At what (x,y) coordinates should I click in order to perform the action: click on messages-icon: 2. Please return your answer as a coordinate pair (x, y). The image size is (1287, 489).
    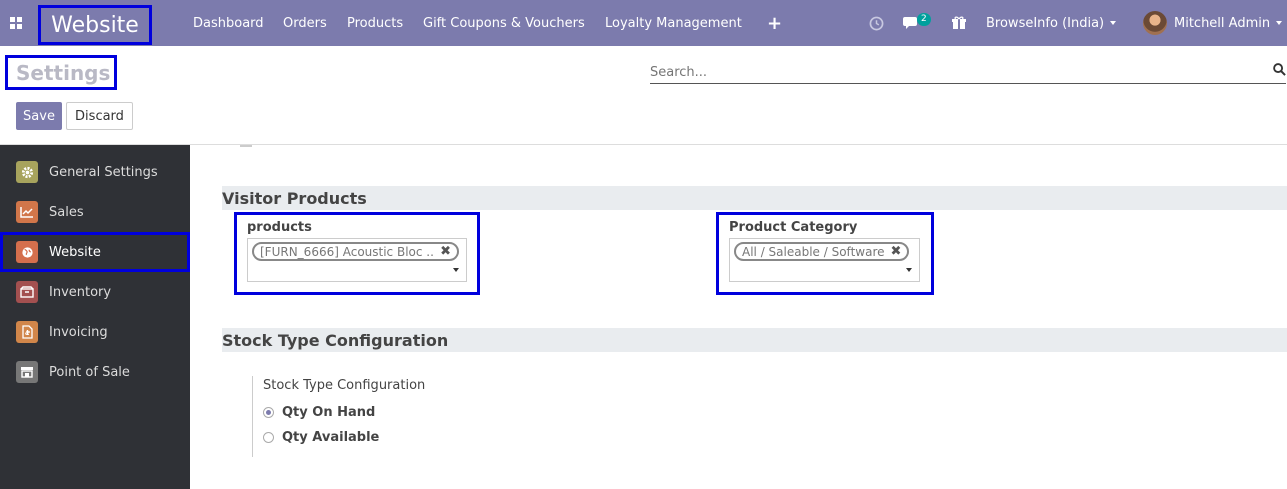
    Looking at the image, I should click on (917, 23).